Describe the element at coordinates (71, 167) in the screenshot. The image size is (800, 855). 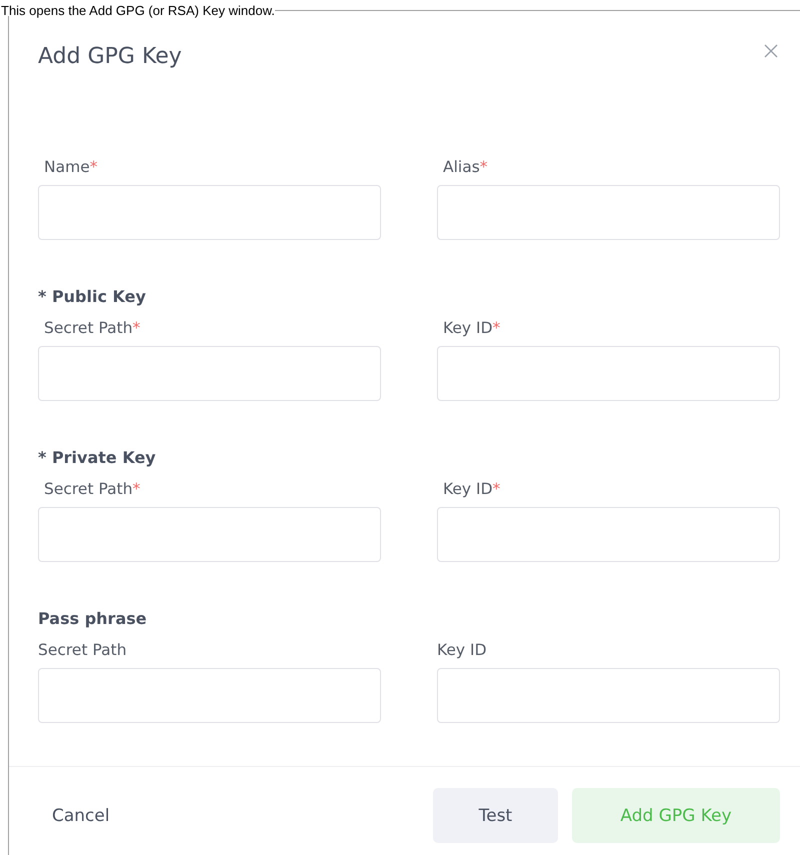
I see `field-label: Name*` at that location.